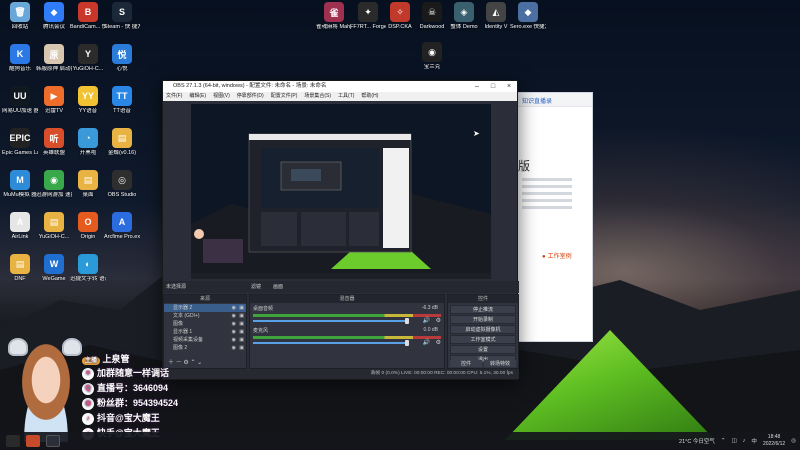 This screenshot has height=450, width=800. Describe the element at coordinates (20, 226) in the screenshot. I see `desktop-icon: A AirLink` at that location.